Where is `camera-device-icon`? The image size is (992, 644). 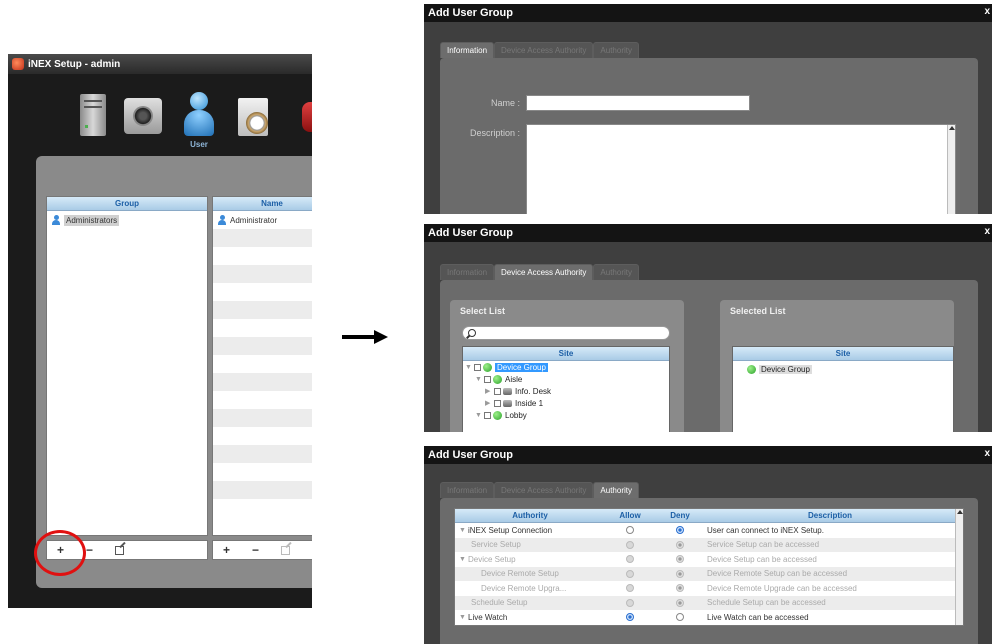 camera-device-icon is located at coordinates (507, 403).